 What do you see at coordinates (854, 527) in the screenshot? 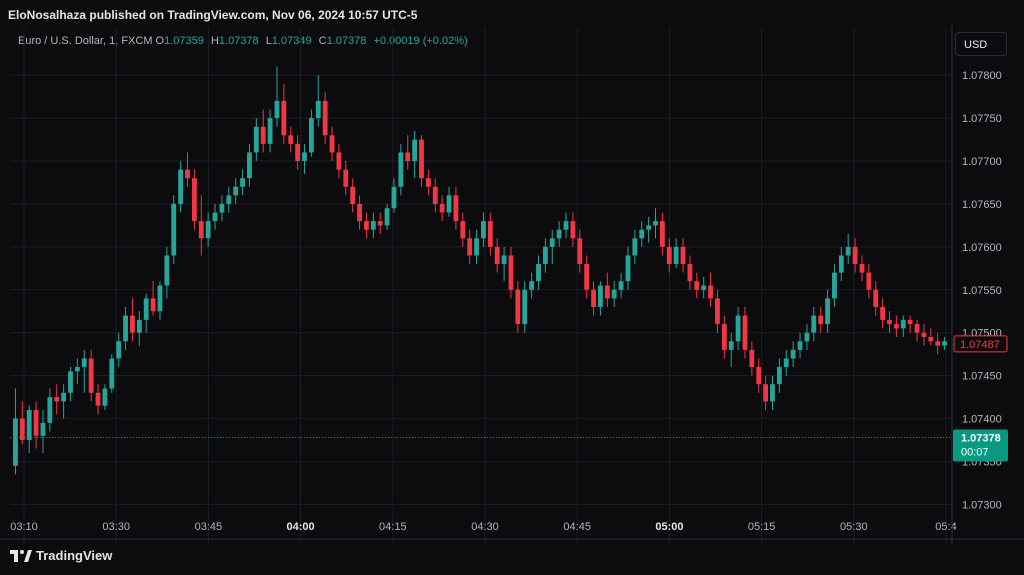
I see `x-tick-label: 05:30` at bounding box center [854, 527].